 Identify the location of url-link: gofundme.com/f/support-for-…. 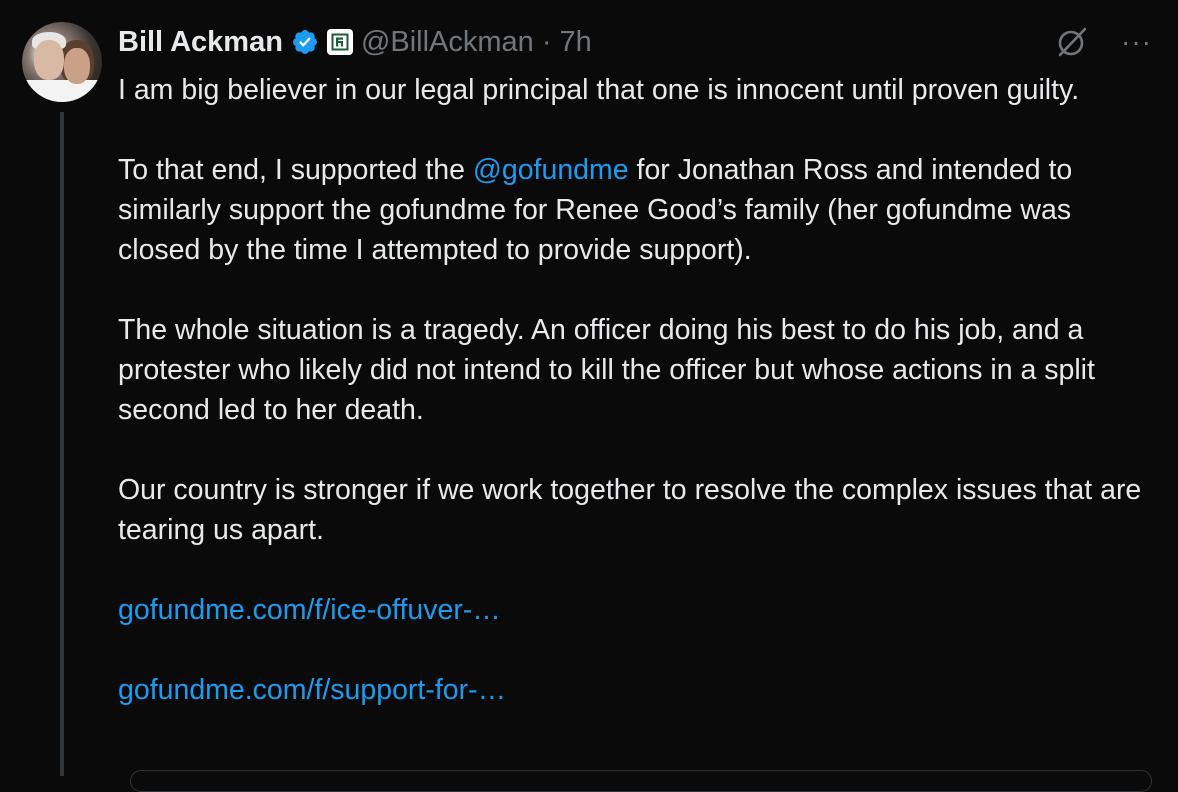
(312, 690).